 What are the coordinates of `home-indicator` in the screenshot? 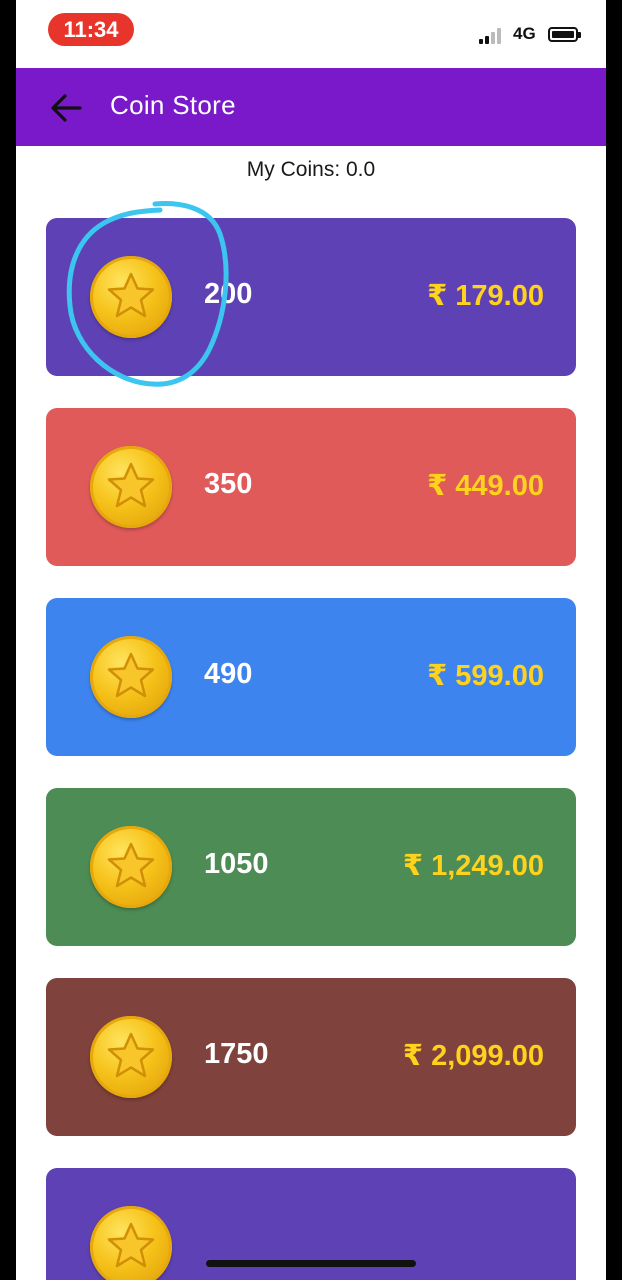 It's located at (311, 1263).